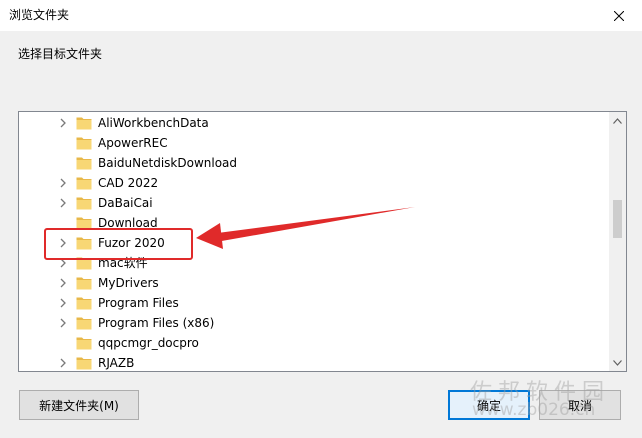 Image resolution: width=642 pixels, height=438 pixels. I want to click on close-button, so click(619, 15).